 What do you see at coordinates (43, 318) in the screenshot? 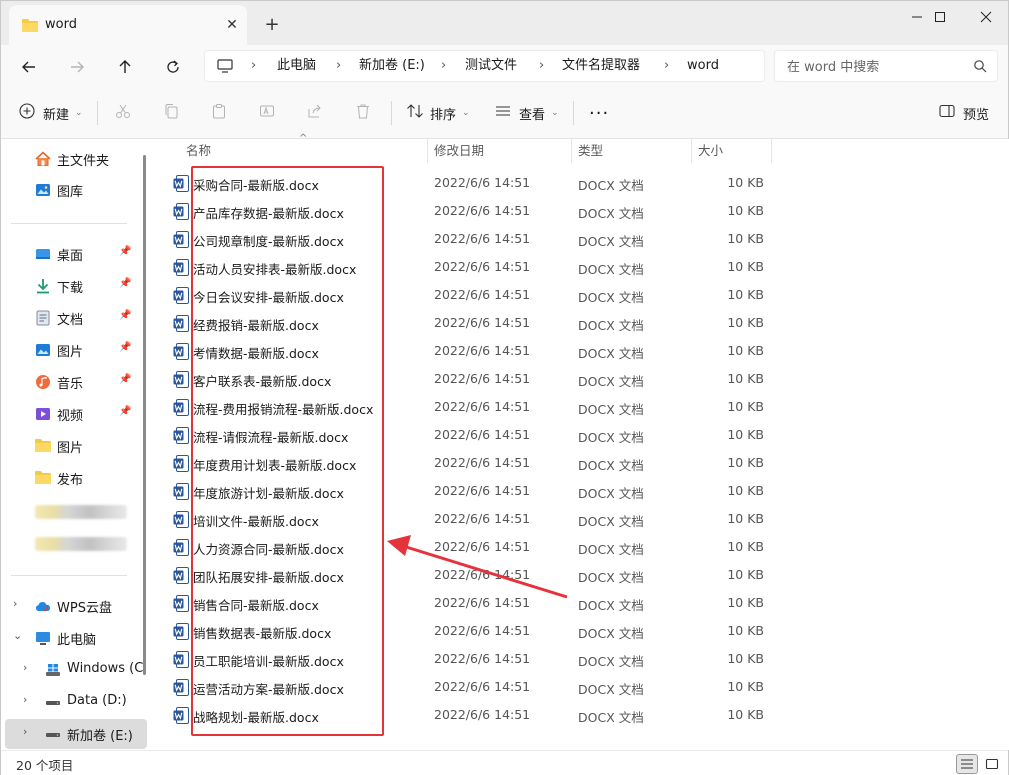
I see `documents-icon` at bounding box center [43, 318].